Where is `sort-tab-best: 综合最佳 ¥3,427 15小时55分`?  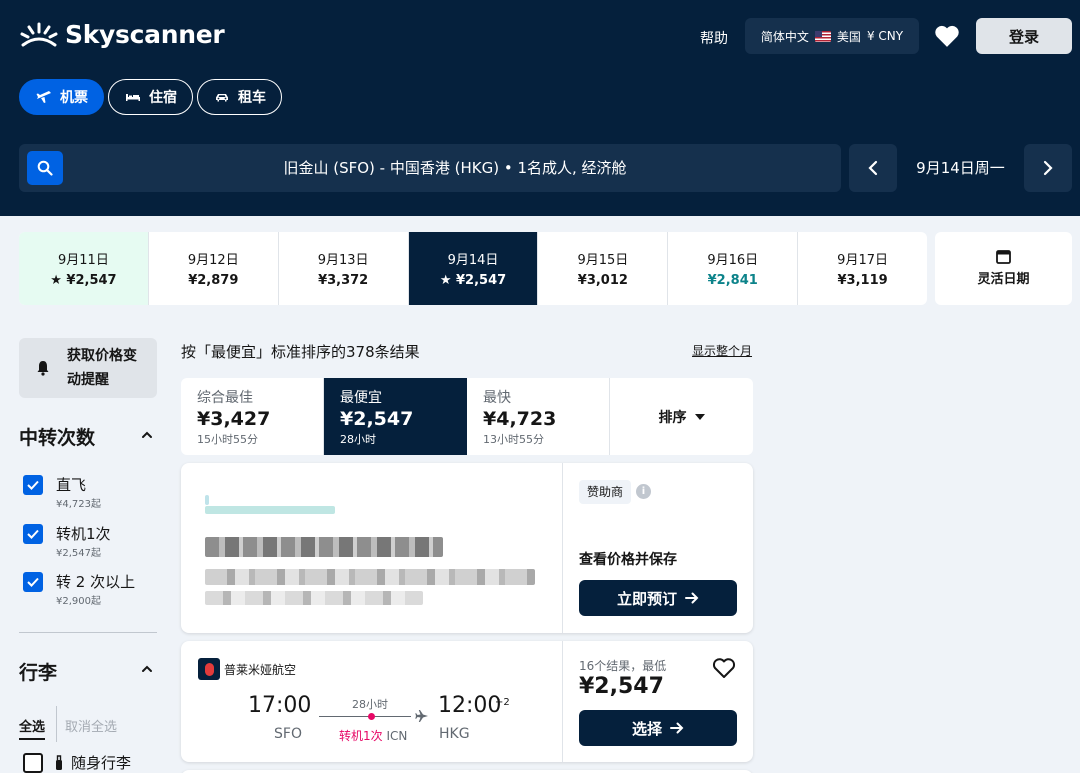 sort-tab-best: 综合最佳 ¥3,427 15小时55分 is located at coordinates (252, 416).